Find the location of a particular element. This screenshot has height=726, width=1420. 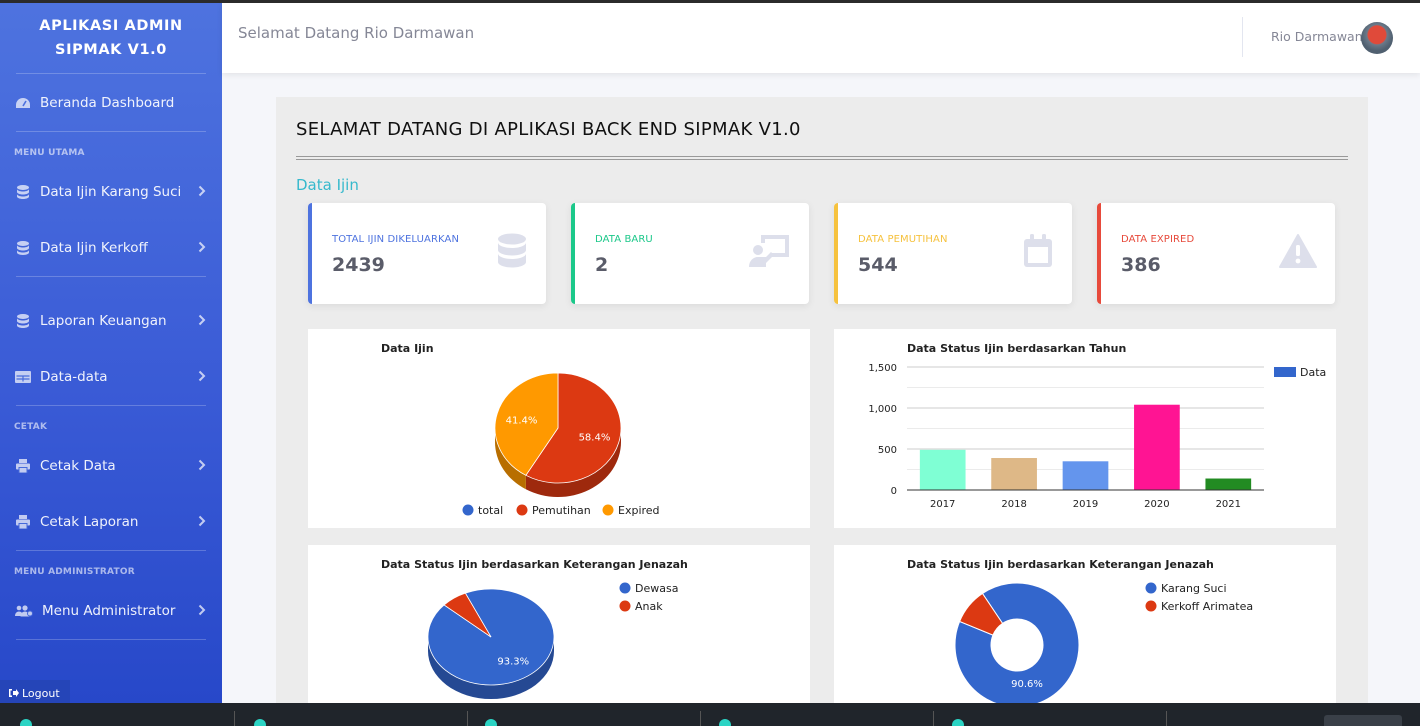

topbar: Selamat Datang Rio Darmawan Rio Darmawan is located at coordinates (821, 38).